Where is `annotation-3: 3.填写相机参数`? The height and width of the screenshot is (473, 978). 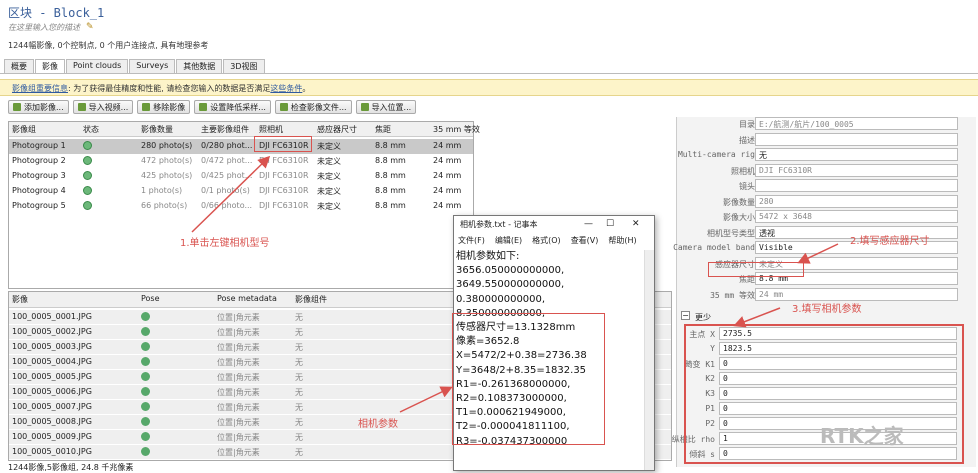 annotation-3: 3.填写相机参数 is located at coordinates (827, 309).